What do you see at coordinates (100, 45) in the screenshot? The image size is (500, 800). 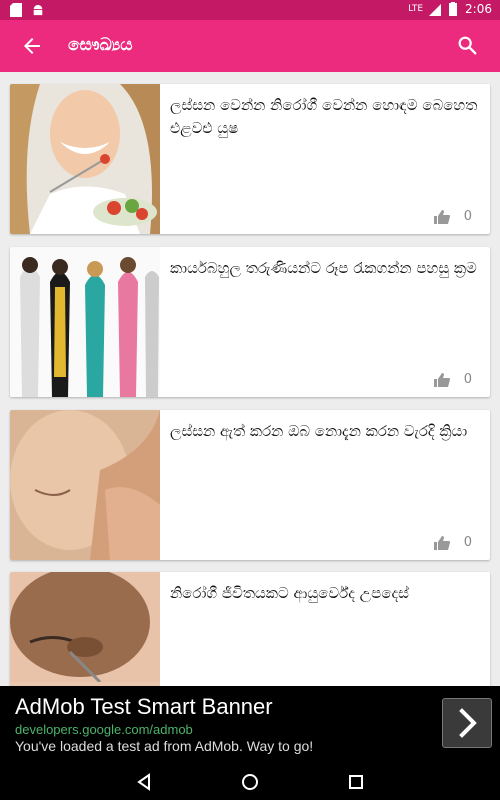 I see `page-title: සෞඛ්‍යය` at bounding box center [100, 45].